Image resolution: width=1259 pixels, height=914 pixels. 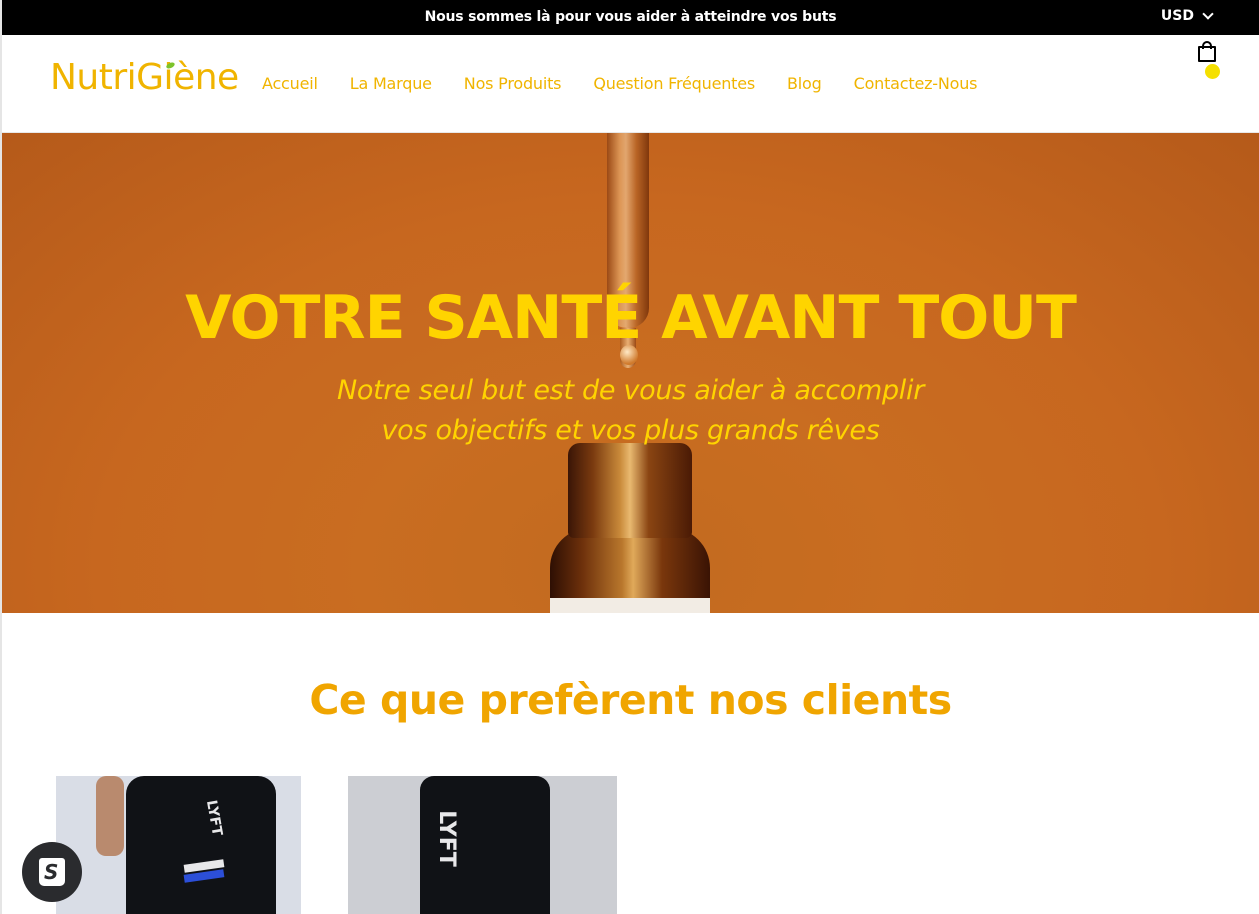 I want to click on nav-item-question-frequentes: Question Fréquentes, so click(x=674, y=83).